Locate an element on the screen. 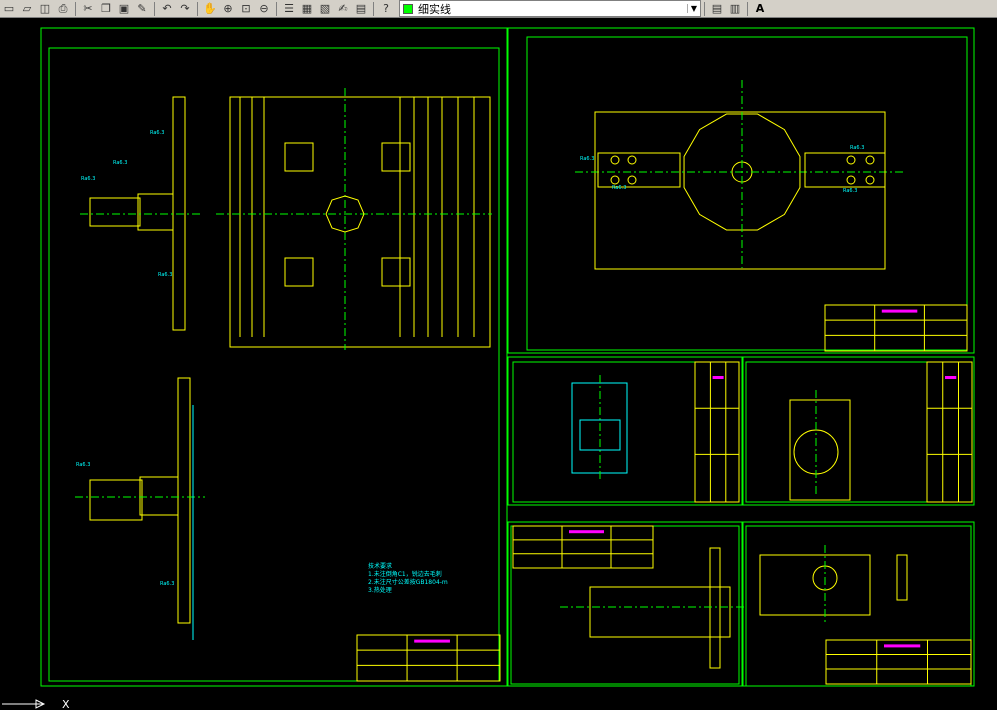 The width and height of the screenshot is (997, 710). redo-icon: ↷ is located at coordinates (185, 9).